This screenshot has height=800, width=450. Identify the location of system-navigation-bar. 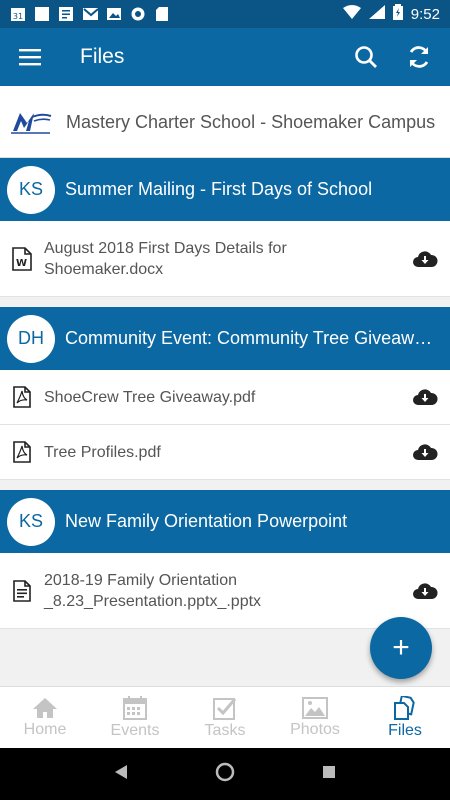
(225, 774).